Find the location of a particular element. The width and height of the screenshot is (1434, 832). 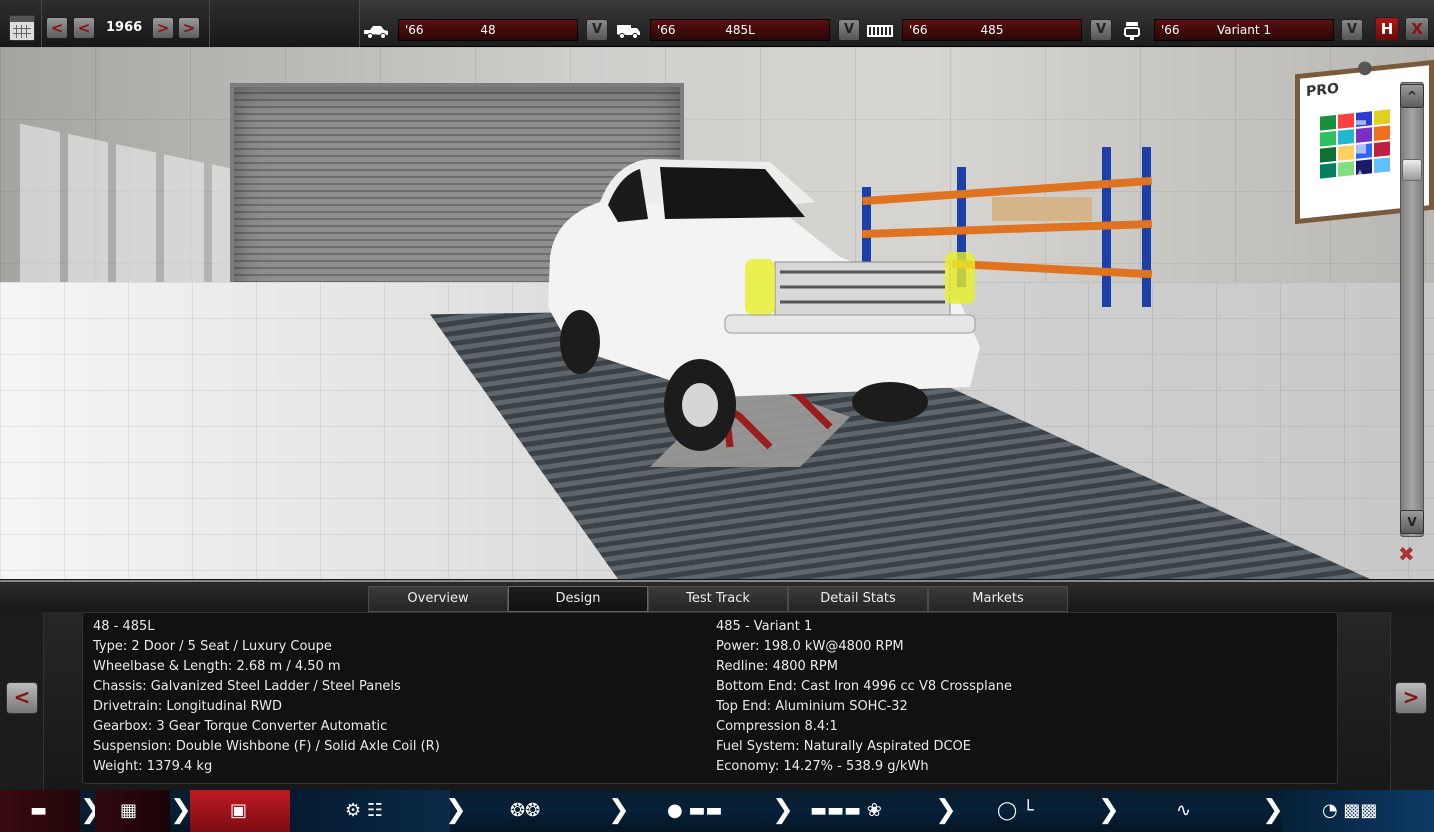

view-scrollbar is located at coordinates (1412, 309).